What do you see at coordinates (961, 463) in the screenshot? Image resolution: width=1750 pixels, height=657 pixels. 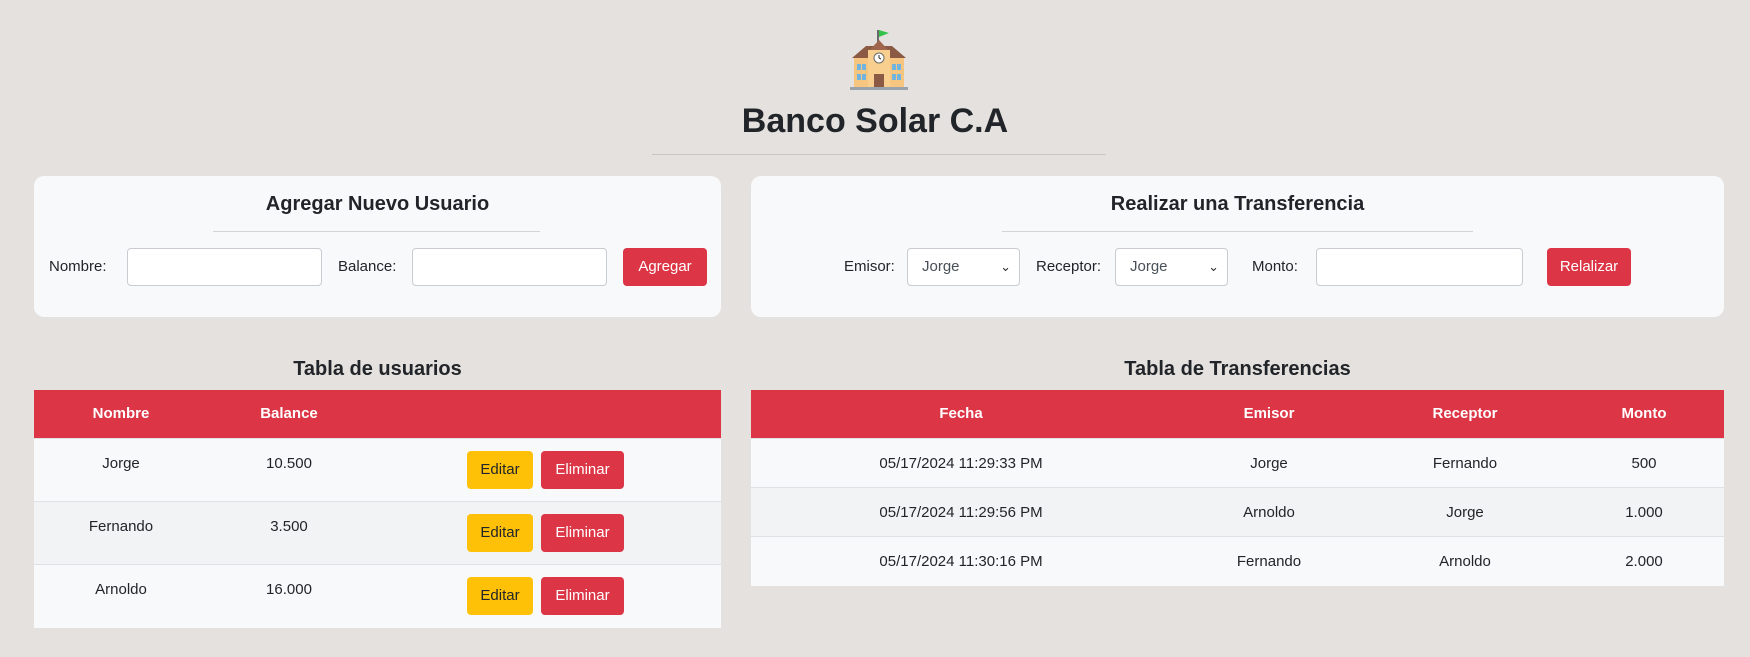 I see `transfer-date: 05/17/2024 11:29:33 PM` at bounding box center [961, 463].